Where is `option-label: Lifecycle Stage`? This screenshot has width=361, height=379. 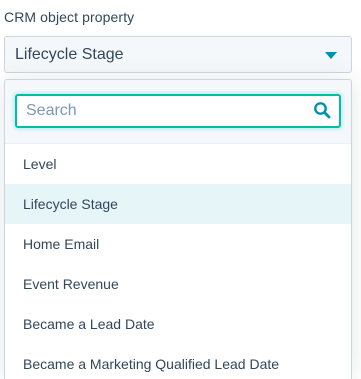
option-label: Lifecycle Stage is located at coordinates (70, 204).